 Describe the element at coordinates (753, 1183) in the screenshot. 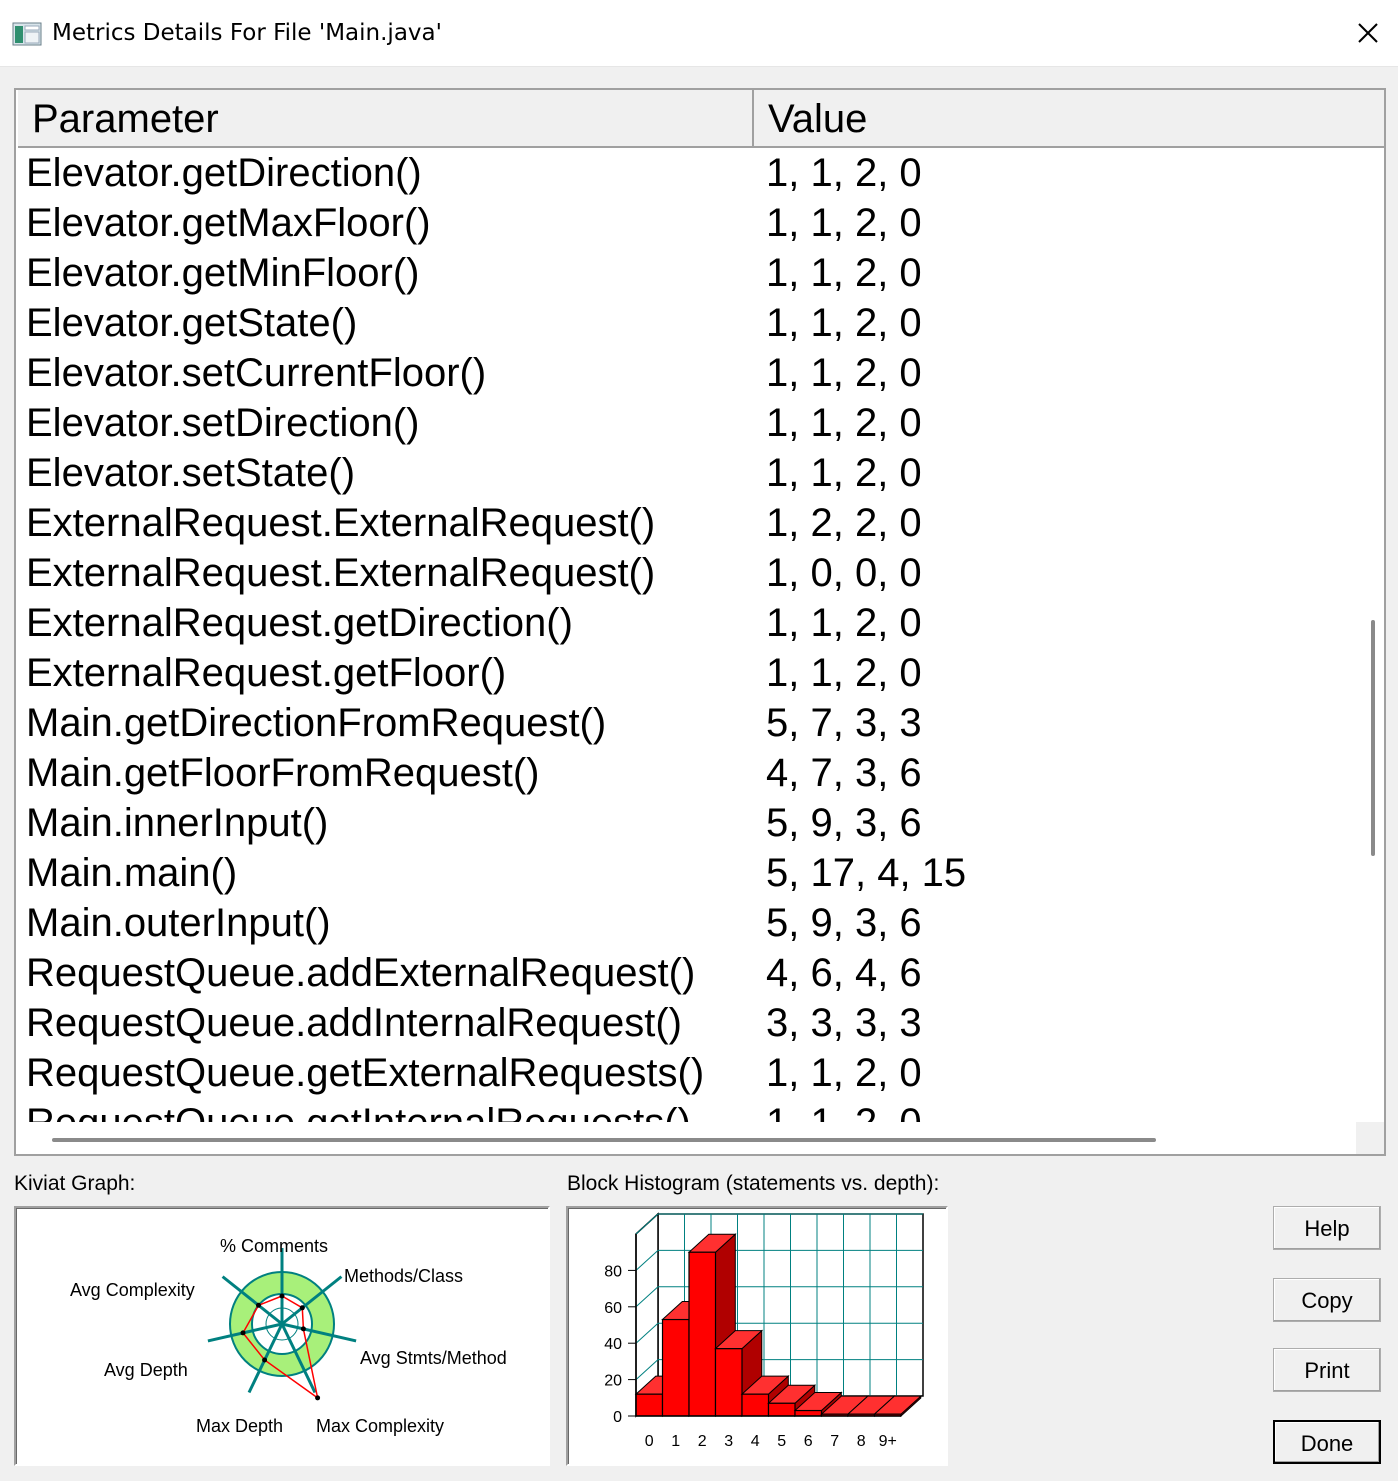

I see `histogram-label: Block Histogram (statements vs. depth):` at that location.